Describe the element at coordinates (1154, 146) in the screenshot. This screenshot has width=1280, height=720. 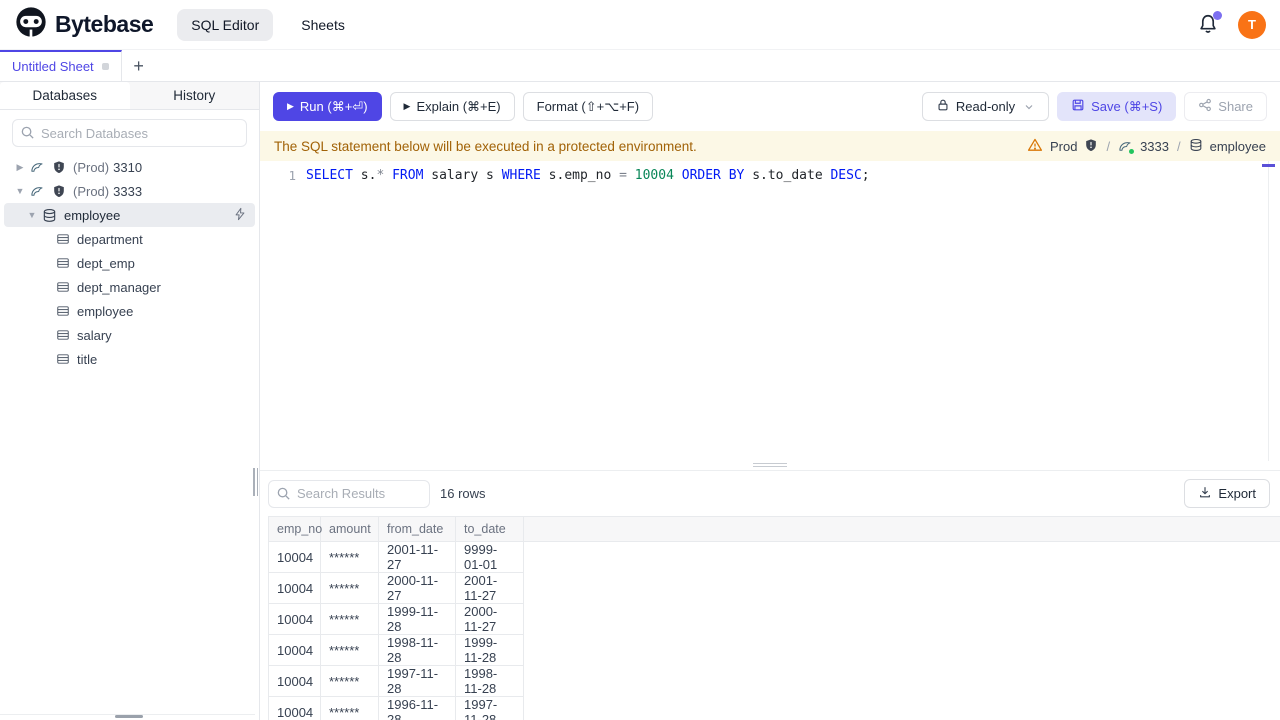
I see `instance-label: 3333` at that location.